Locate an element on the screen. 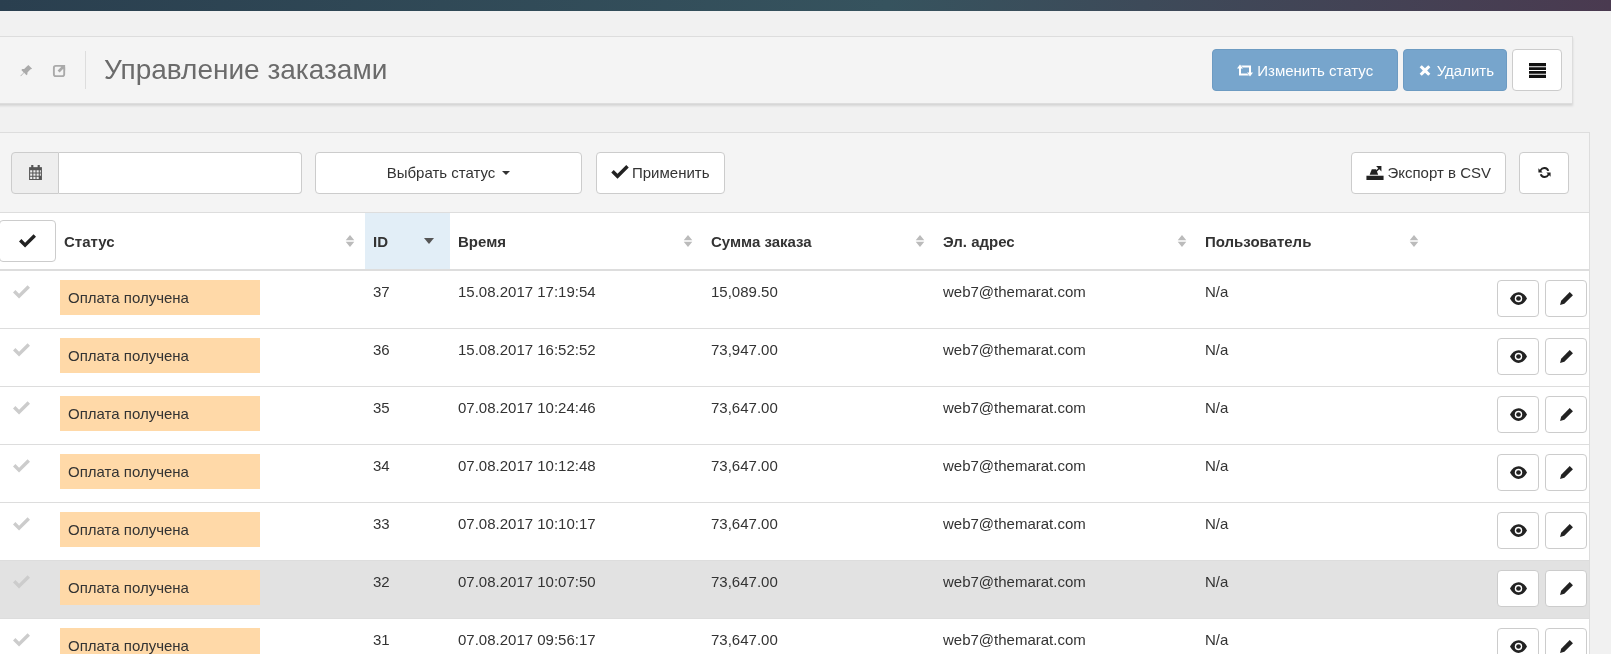 Image resolution: width=1611 pixels, height=654 pixels. select-all-checkbox is located at coordinates (28, 241).